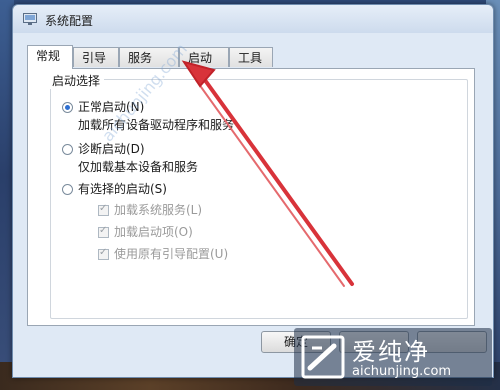 The image size is (500, 390). I want to click on load-system-services-label: 加载系统服务(L), so click(158, 210).